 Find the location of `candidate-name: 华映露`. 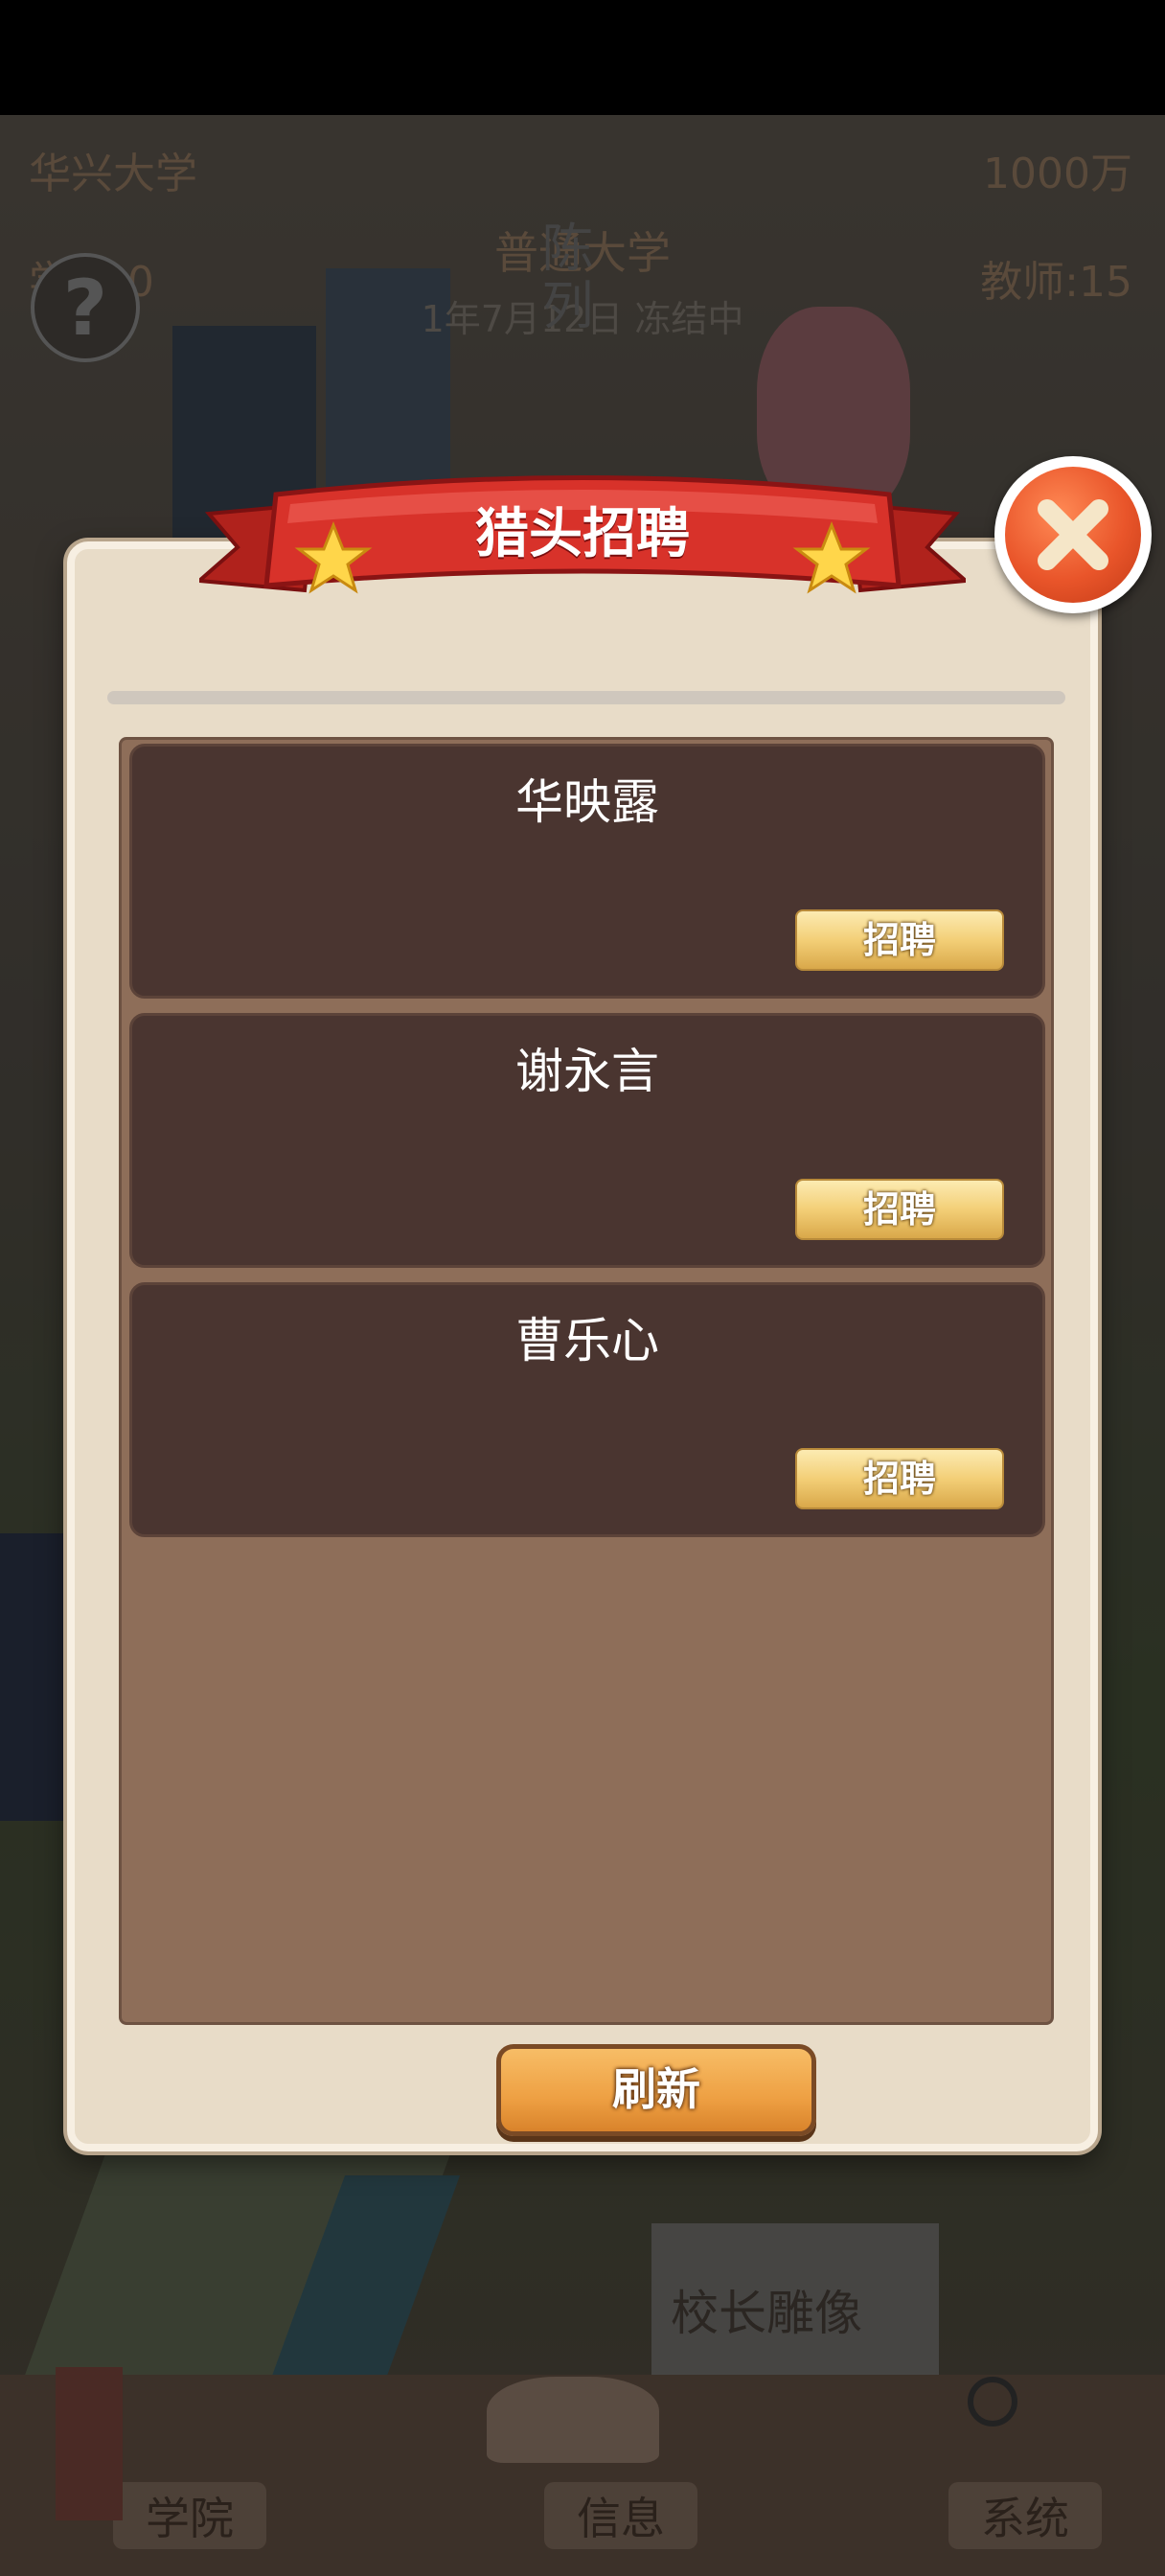

candidate-name: 华映露 is located at coordinates (587, 802).